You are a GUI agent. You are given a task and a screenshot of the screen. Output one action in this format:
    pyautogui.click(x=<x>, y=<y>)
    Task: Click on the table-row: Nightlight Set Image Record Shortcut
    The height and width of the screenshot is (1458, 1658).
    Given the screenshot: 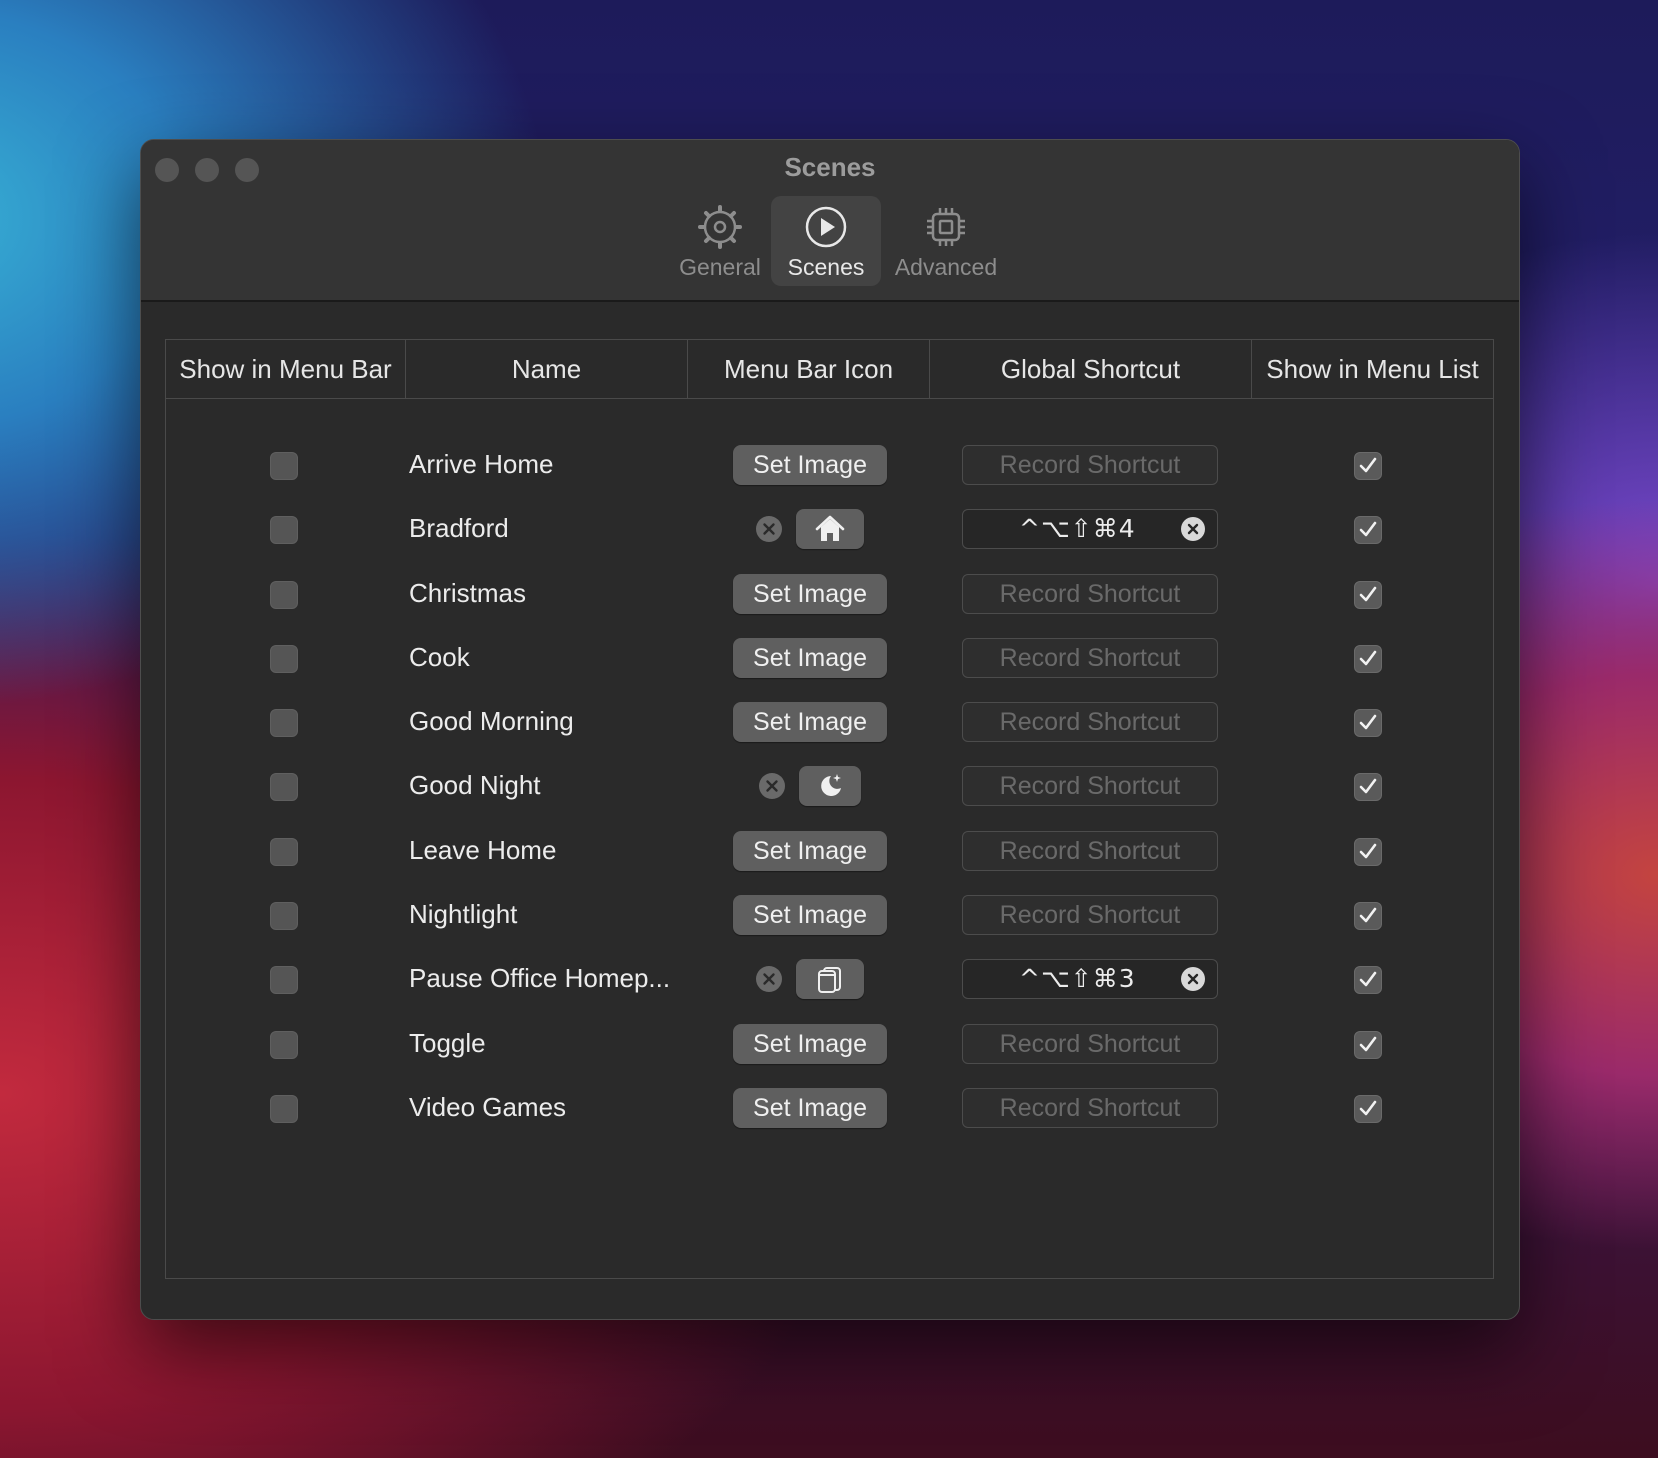 What is the action you would take?
    pyautogui.click(x=829, y=914)
    